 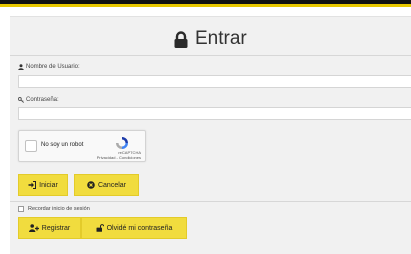 I want to click on login-title: Entrar, so click(x=210, y=39).